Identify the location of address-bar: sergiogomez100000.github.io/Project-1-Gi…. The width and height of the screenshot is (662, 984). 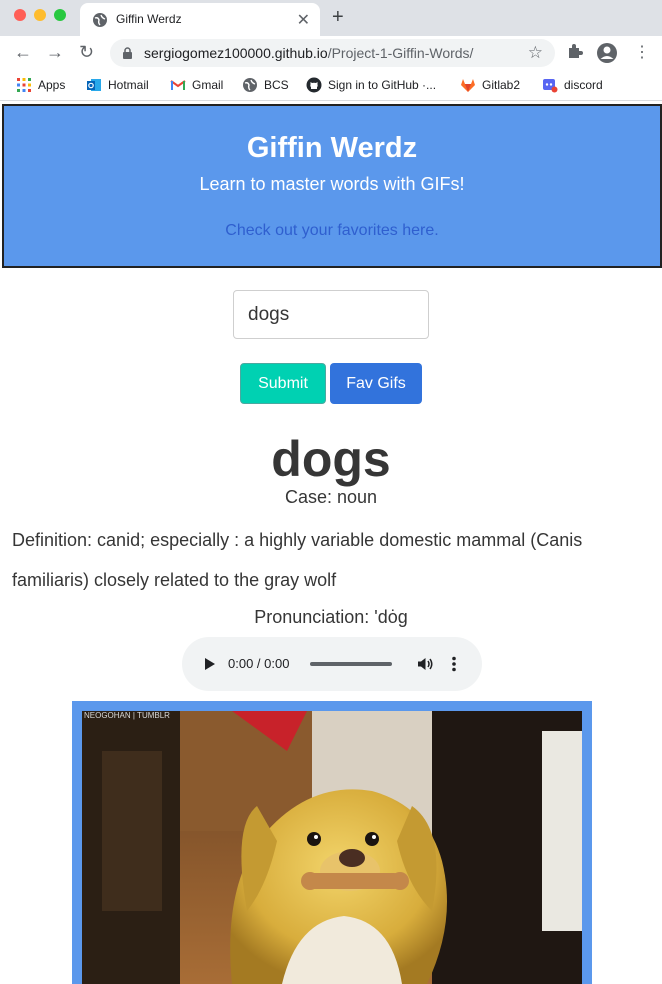
(332, 53).